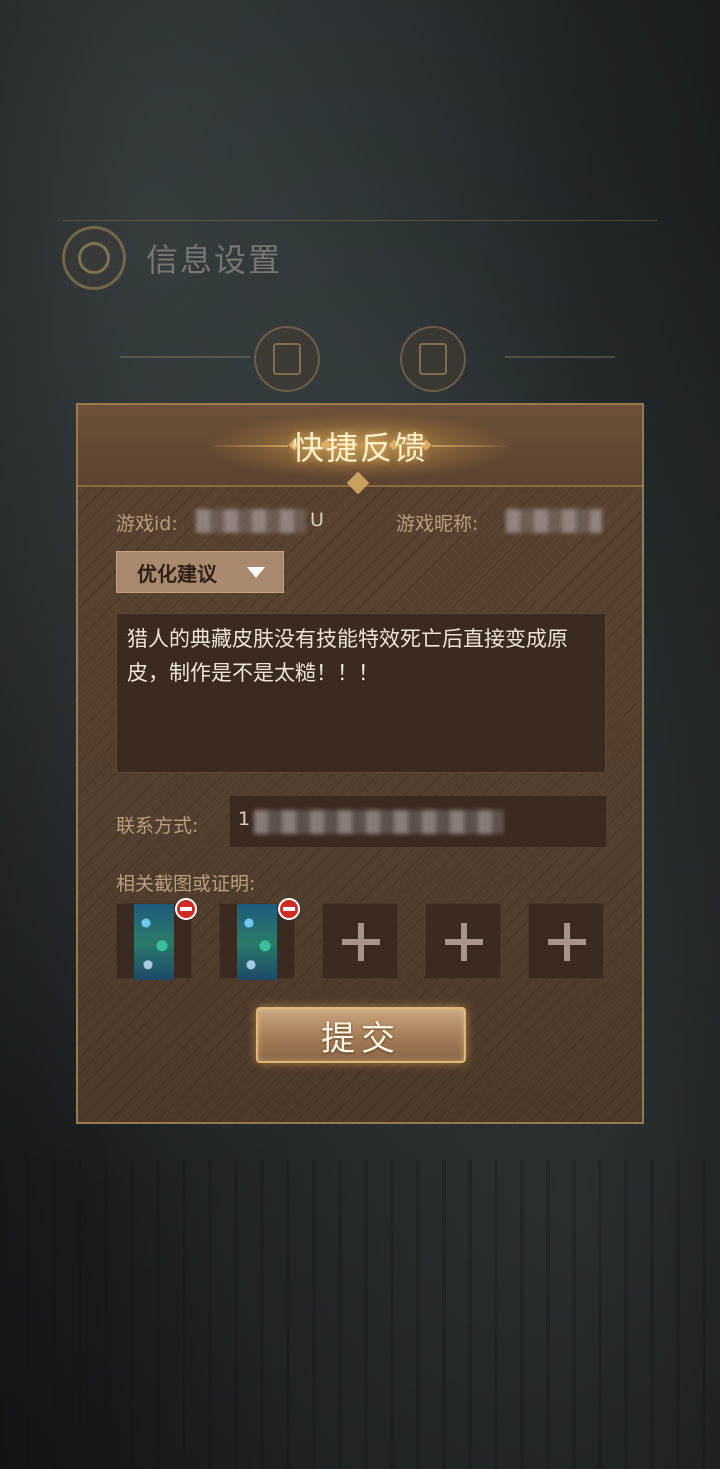 This screenshot has width=720, height=1469. Describe the element at coordinates (361, 693) in the screenshot. I see `feedback-textarea: 猎人的典藏皮肤没有技能特效死亡后直接变成原皮，制作是不是太糙！！！` at that location.